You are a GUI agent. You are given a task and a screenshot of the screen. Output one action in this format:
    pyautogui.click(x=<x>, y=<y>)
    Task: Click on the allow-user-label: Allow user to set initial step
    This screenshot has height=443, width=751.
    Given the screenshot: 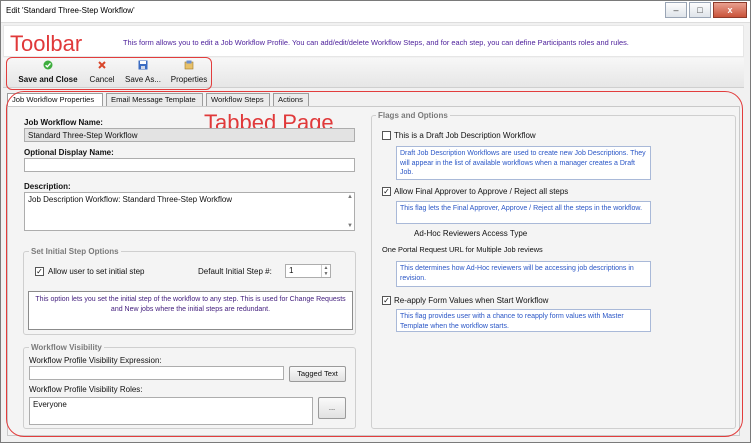 What is the action you would take?
    pyautogui.click(x=96, y=271)
    